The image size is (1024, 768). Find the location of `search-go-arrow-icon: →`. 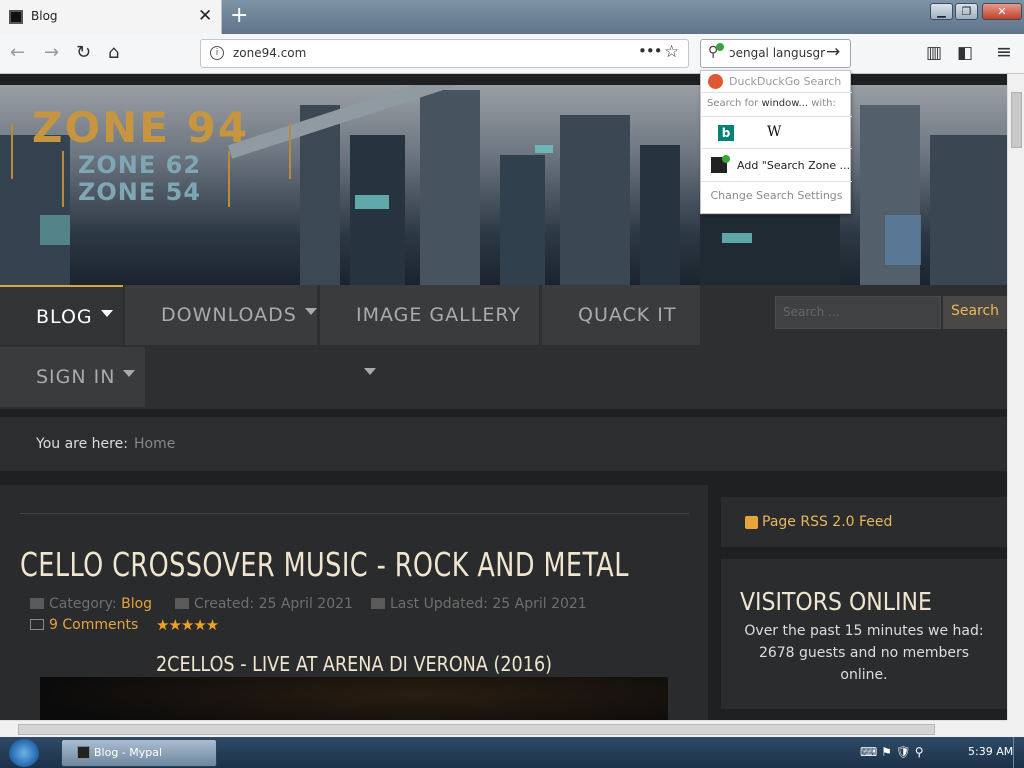

search-go-arrow-icon: → is located at coordinates (833, 52).